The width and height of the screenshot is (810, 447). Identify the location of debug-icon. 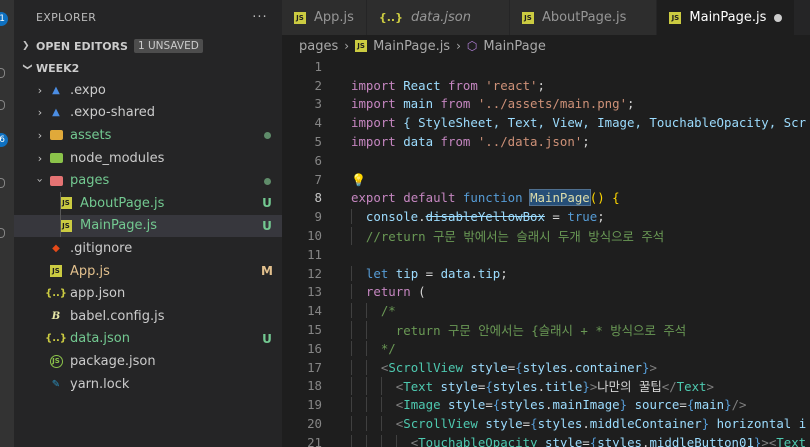
(2, 183).